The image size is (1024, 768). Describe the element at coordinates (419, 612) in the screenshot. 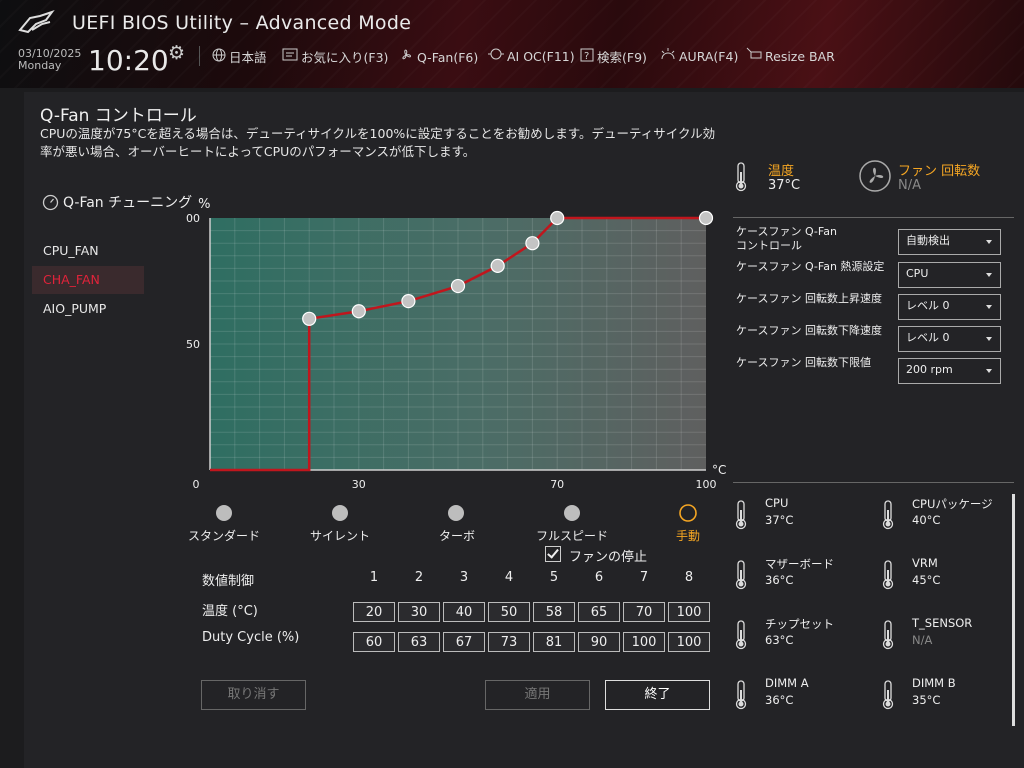

I see `temperature-input: 30` at that location.